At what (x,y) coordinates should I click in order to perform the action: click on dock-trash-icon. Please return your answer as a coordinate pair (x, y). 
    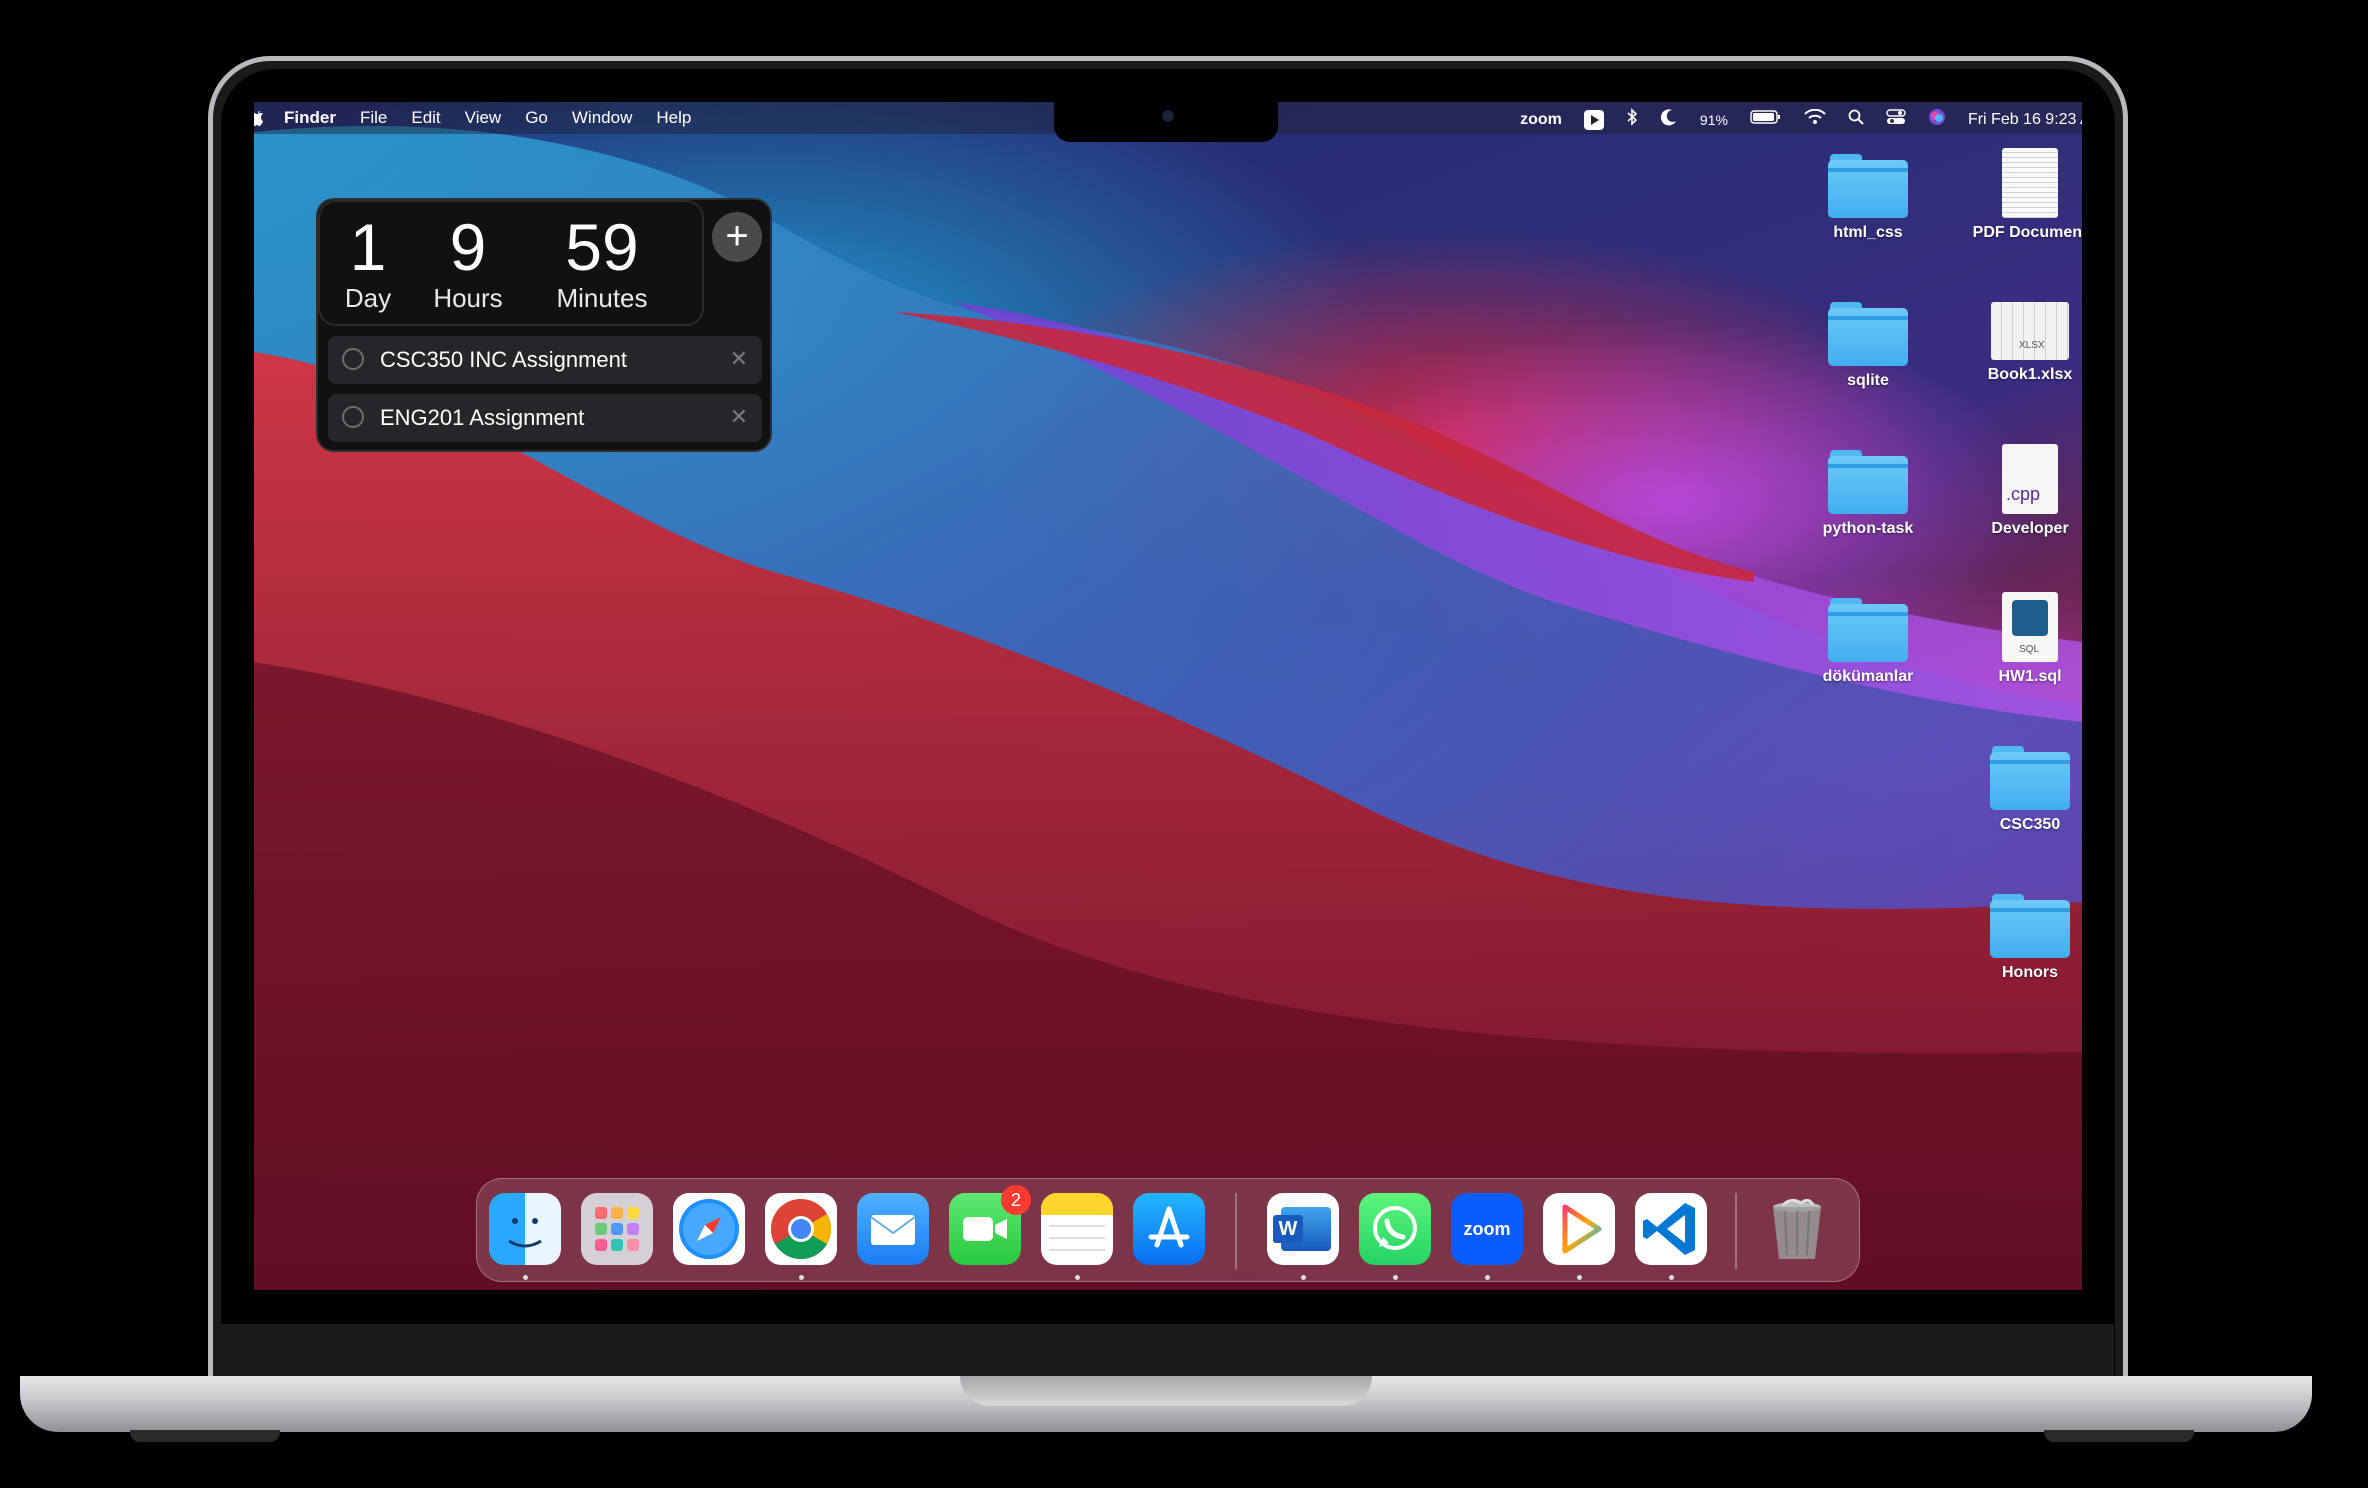
    Looking at the image, I should click on (1797, 1229).